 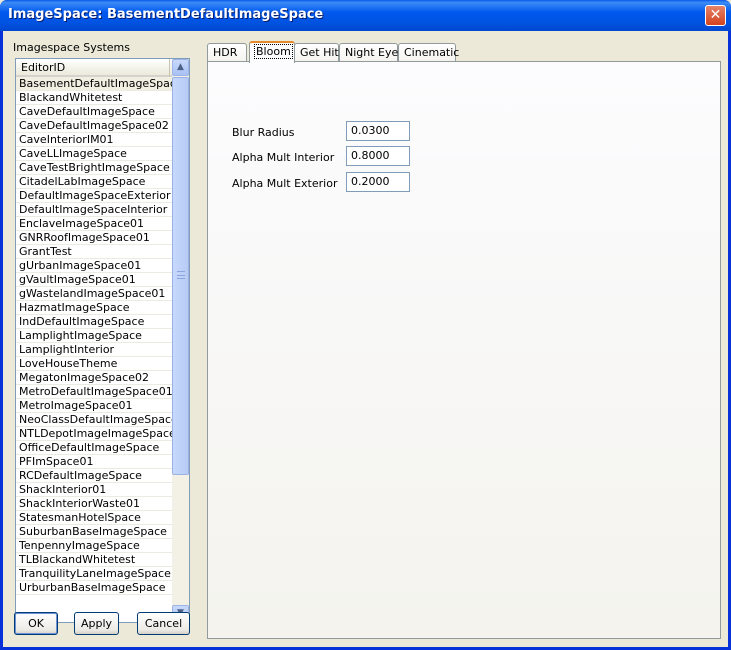 I want to click on list-item: TranquilityLaneImageSpace, so click(x=94, y=574).